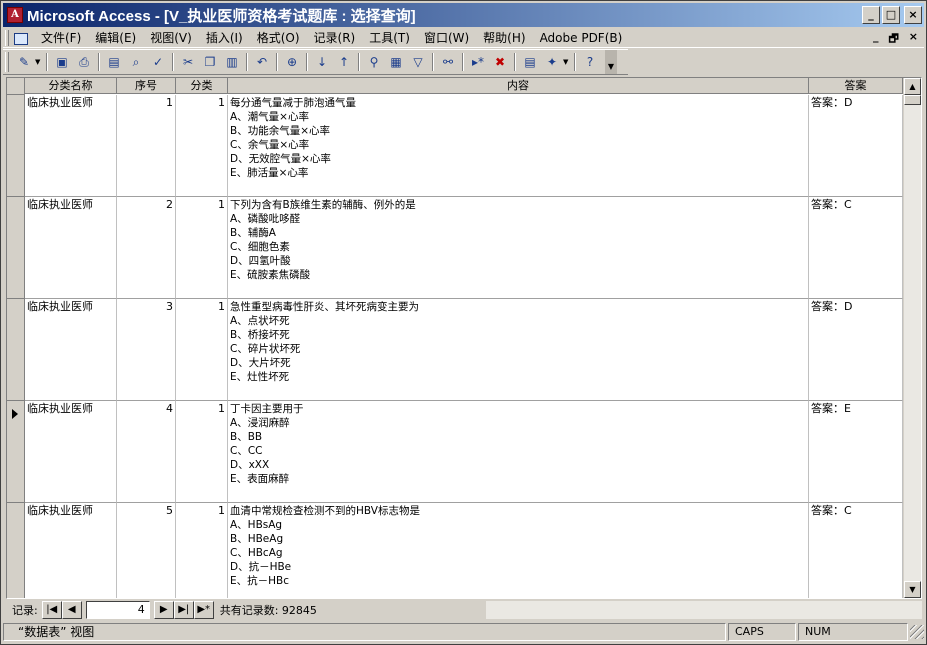  What do you see at coordinates (171, 37) in the screenshot?
I see `menu-view: 视图(V)` at bounding box center [171, 37].